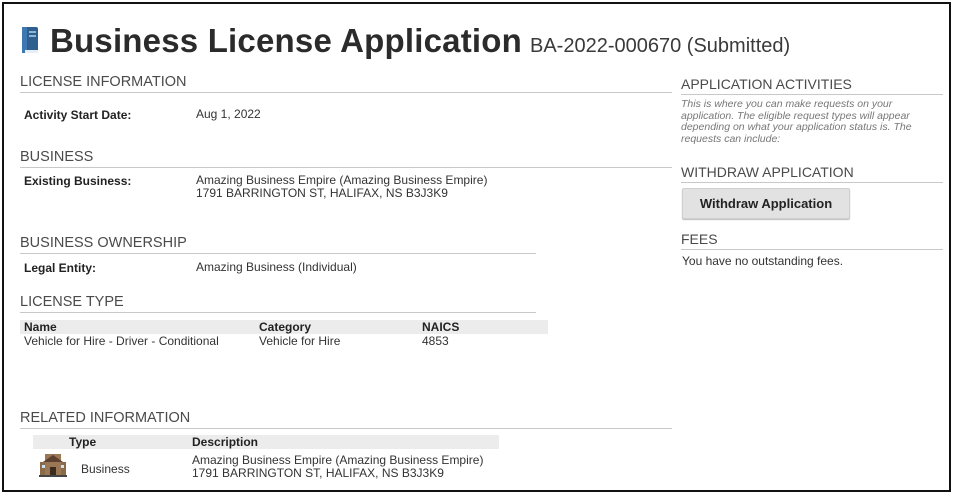 Image resolution: width=959 pixels, height=500 pixels. What do you see at coordinates (318, 473) in the screenshot?
I see `related-description-line2: 1791 BARRINGTON ST, HALIFAX, NS B3J3K9` at bounding box center [318, 473].